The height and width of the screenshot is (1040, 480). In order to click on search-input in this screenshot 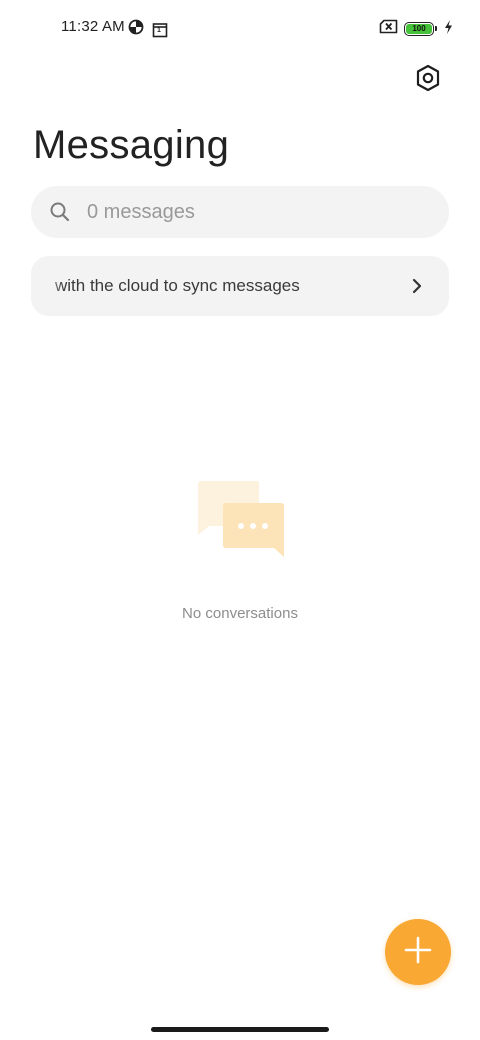, I will do `click(257, 212)`.